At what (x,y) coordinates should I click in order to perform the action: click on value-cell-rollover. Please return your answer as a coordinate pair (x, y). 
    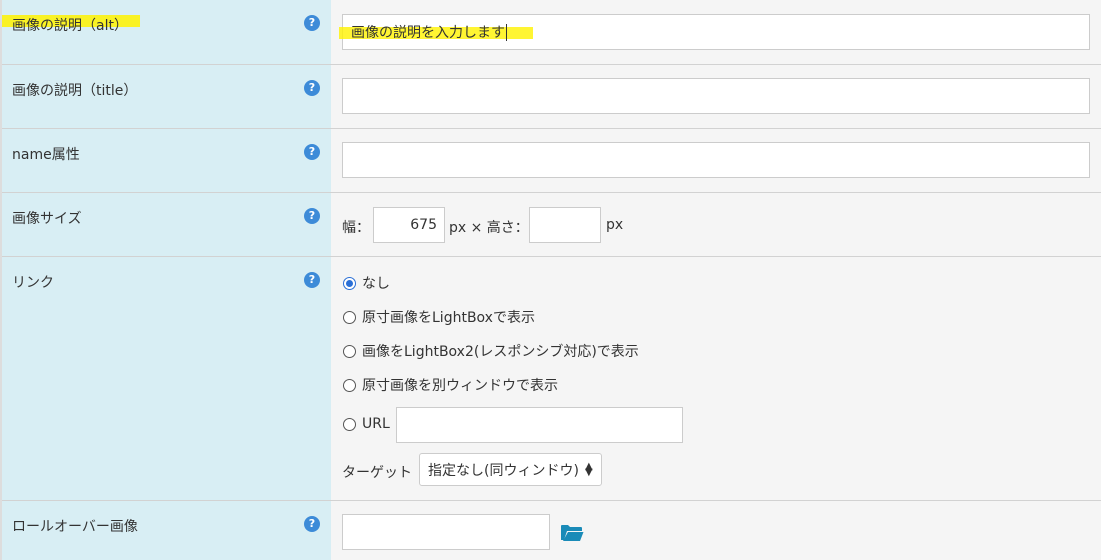
    Looking at the image, I should click on (716, 530).